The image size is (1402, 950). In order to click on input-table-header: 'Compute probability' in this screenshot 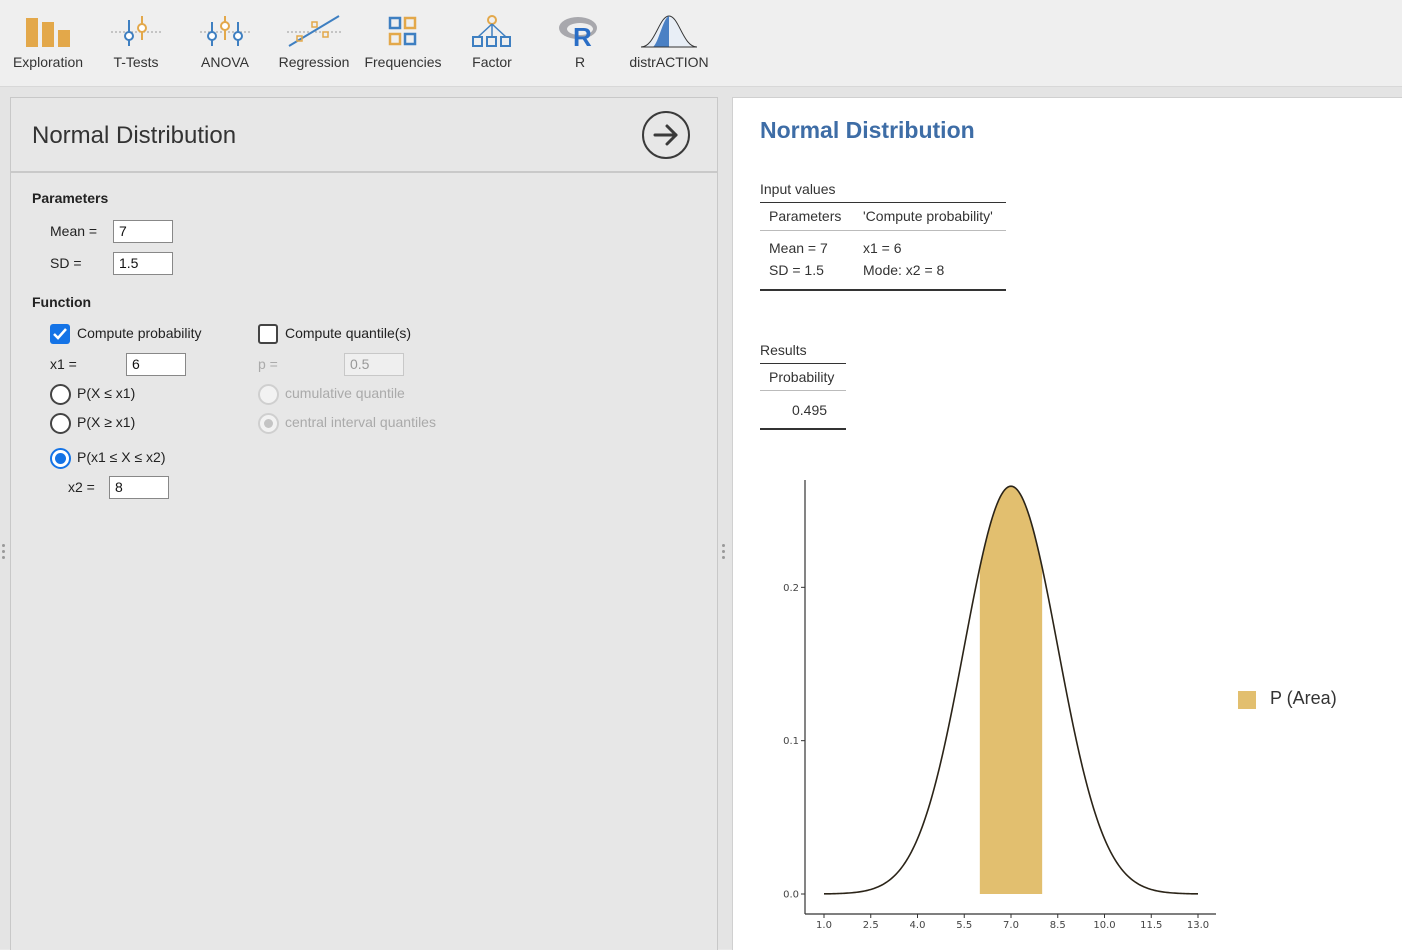, I will do `click(928, 216)`.